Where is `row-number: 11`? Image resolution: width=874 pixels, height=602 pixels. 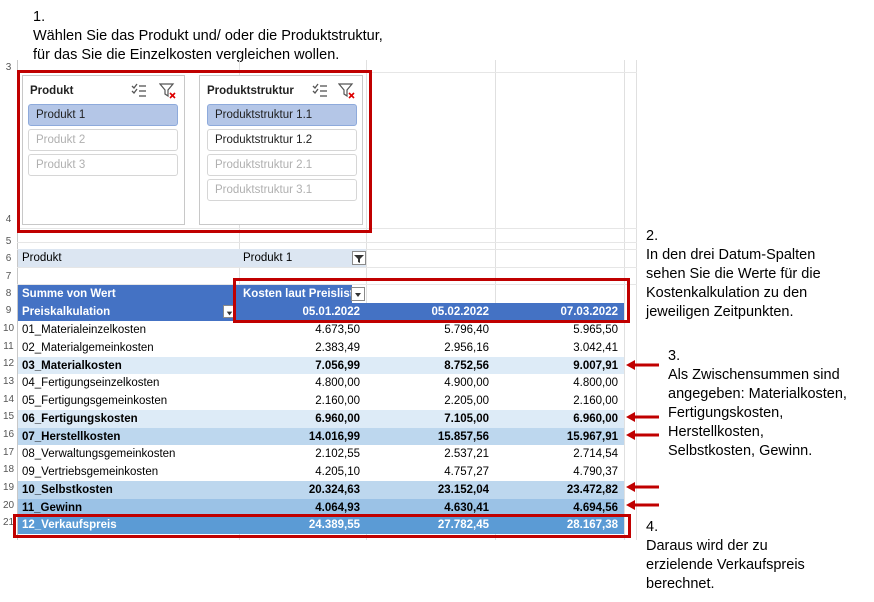 row-number: 11 is located at coordinates (8, 346).